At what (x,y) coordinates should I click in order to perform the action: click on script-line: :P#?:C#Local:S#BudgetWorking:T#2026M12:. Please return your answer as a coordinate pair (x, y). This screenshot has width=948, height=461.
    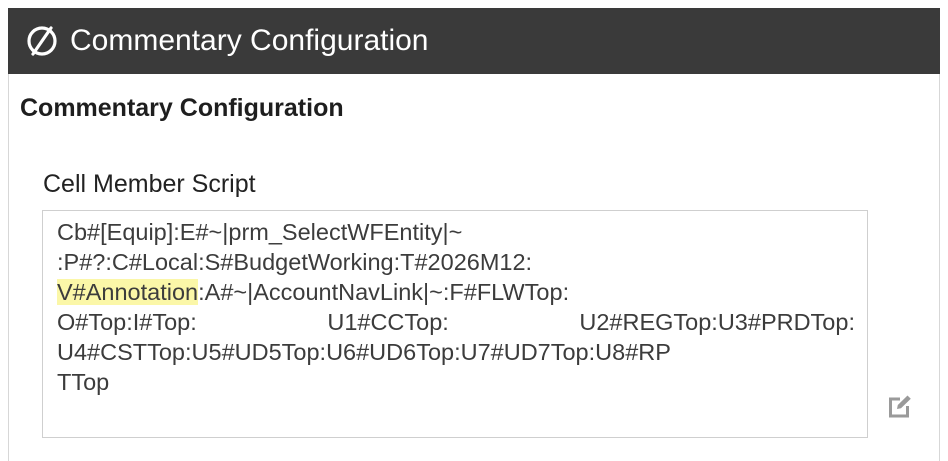
    Looking at the image, I should click on (456, 262).